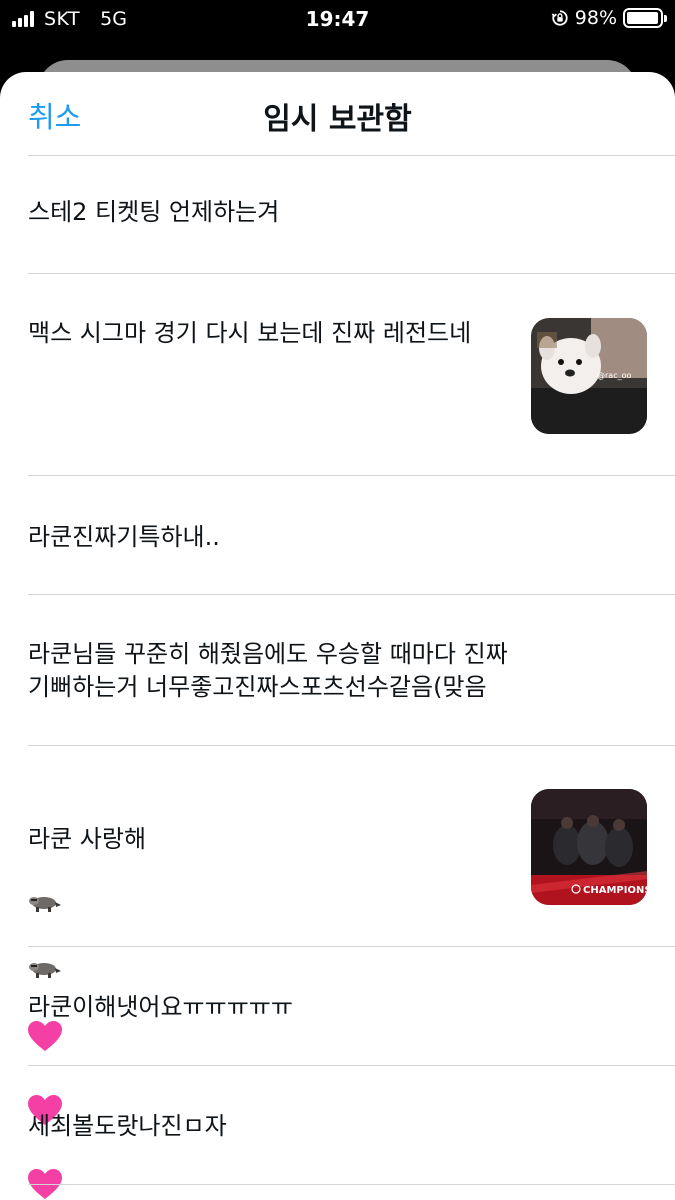  I want to click on rotation-lock-icon, so click(559, 18).